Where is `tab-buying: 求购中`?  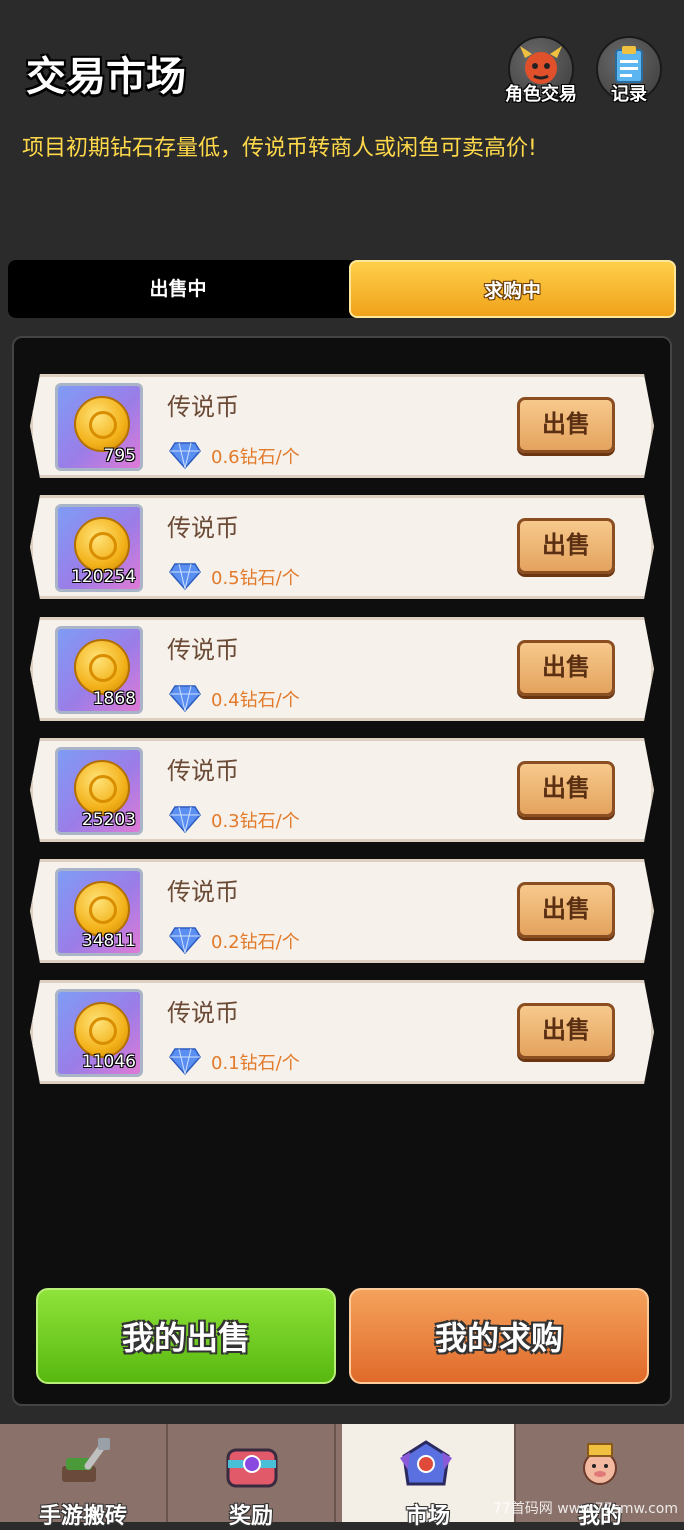
tab-buying: 求购中 is located at coordinates (512, 289).